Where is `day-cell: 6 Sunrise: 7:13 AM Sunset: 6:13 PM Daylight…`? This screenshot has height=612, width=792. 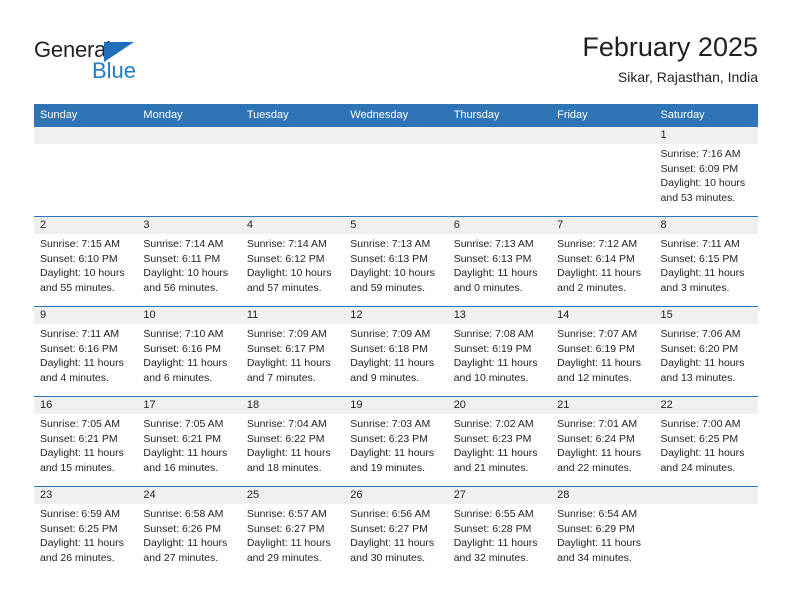 day-cell: 6 Sunrise: 7:13 AM Sunset: 6:13 PM Daylight… is located at coordinates (499, 261).